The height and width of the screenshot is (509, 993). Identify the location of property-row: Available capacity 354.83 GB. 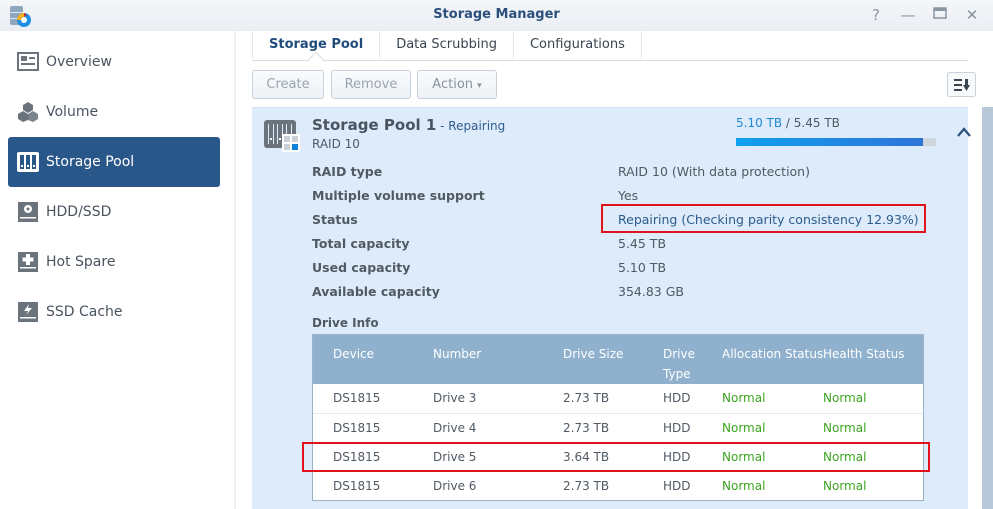
(632, 292).